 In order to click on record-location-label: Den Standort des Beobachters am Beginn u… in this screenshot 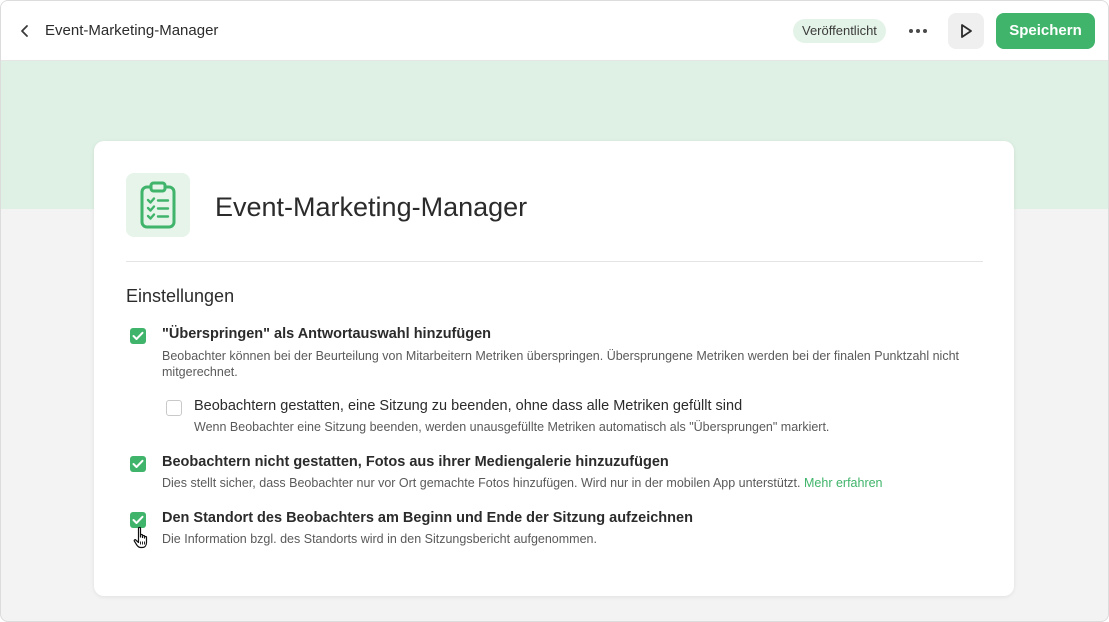, I will do `click(427, 518)`.